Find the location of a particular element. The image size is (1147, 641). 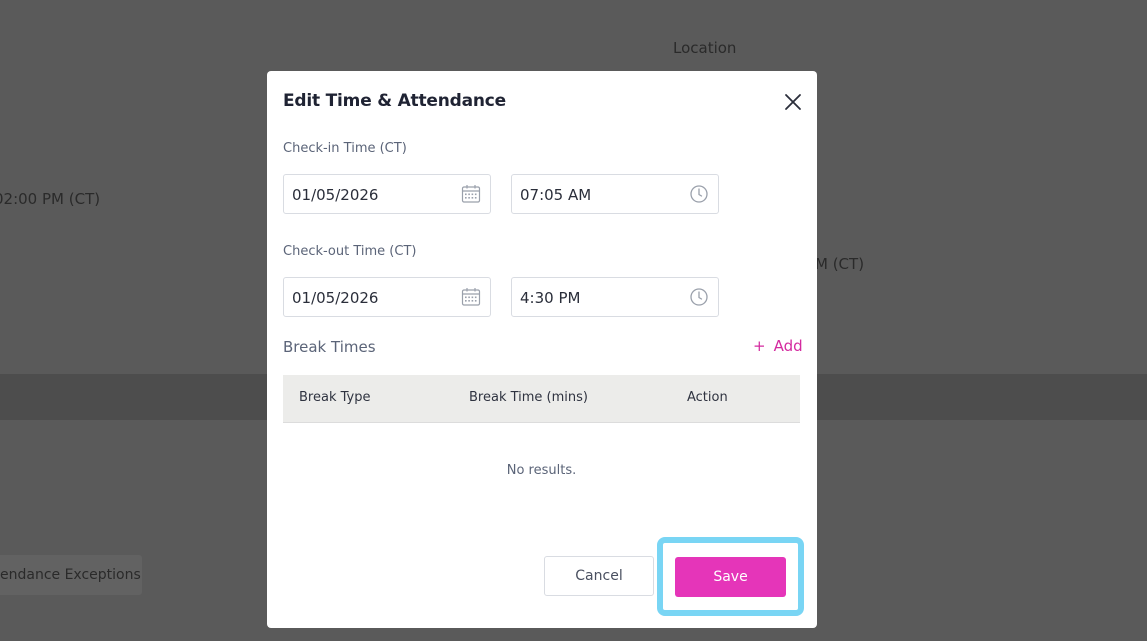

checkin-time-input: 07:05 AM is located at coordinates (615, 194).